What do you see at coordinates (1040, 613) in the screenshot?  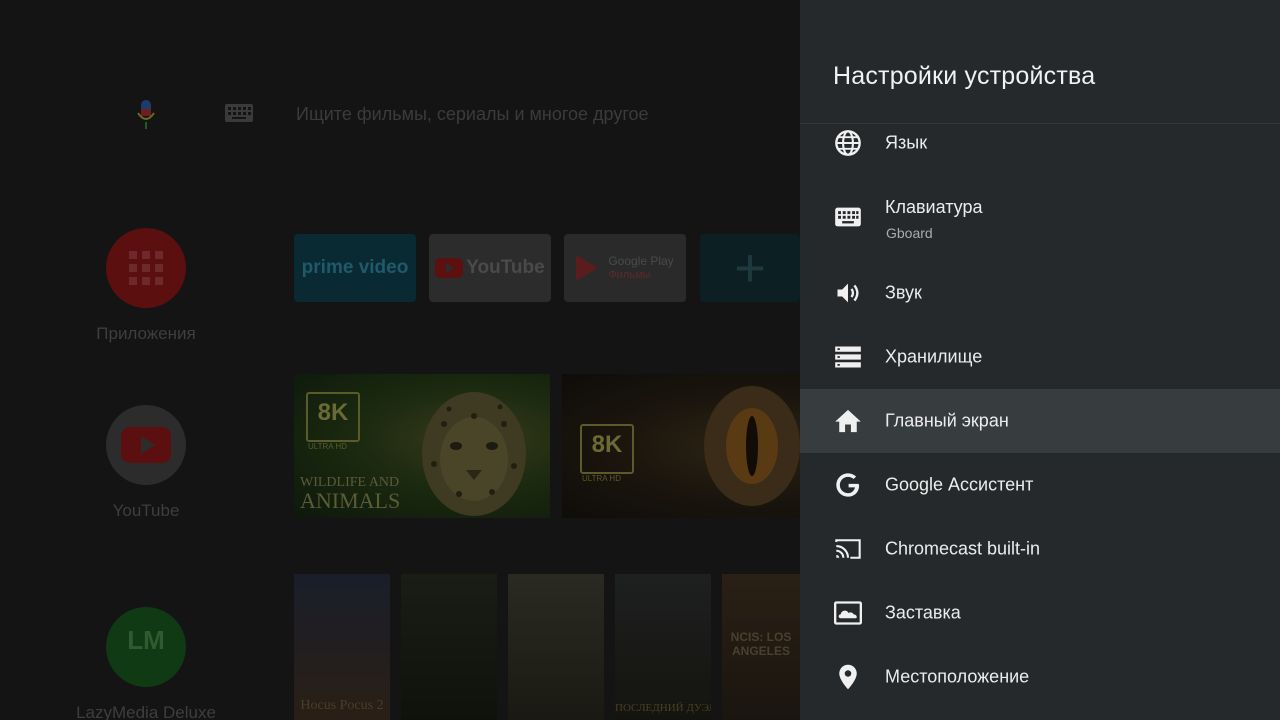 I see `settings-item-screensaver: Заставка` at bounding box center [1040, 613].